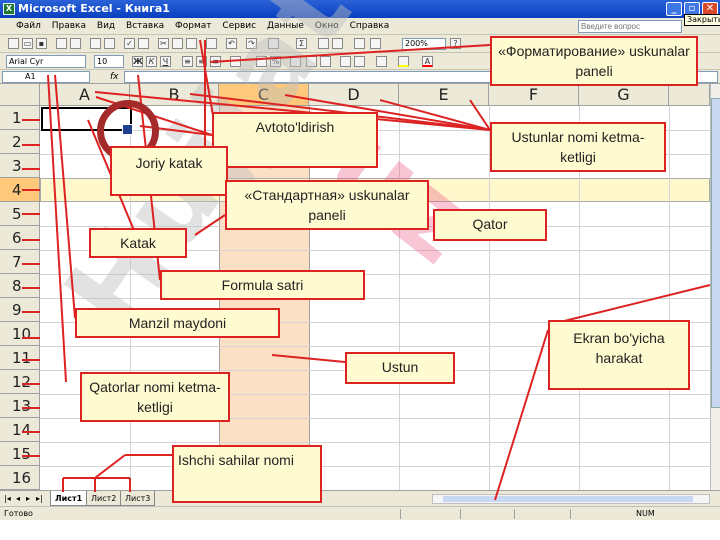 The image size is (720, 540). What do you see at coordinates (275, 61) in the screenshot?
I see `percent-icon: %` at bounding box center [275, 61].